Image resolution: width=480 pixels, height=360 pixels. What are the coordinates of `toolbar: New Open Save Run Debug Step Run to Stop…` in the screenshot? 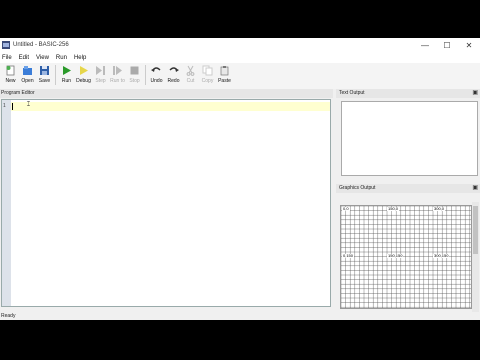 It's located at (240, 76).